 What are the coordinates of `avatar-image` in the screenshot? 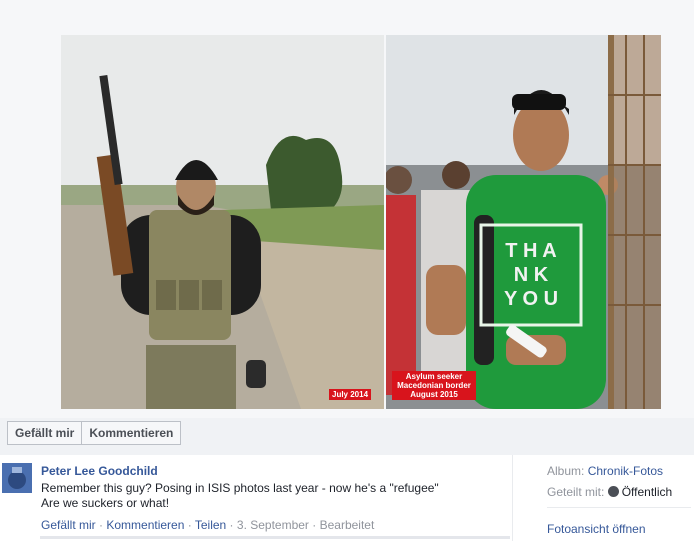 It's located at (17, 478).